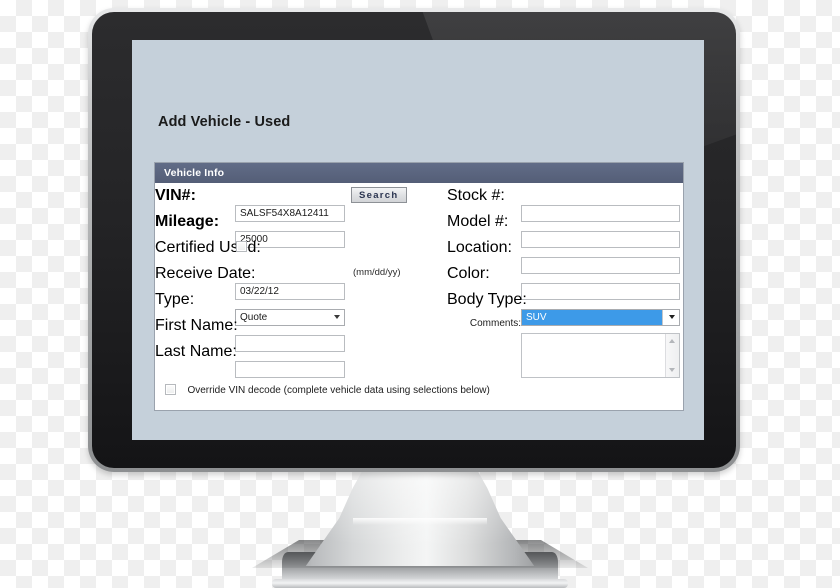 The height and width of the screenshot is (588, 840). I want to click on form-row-body-type: Body Type: SUV, so click(565, 308).